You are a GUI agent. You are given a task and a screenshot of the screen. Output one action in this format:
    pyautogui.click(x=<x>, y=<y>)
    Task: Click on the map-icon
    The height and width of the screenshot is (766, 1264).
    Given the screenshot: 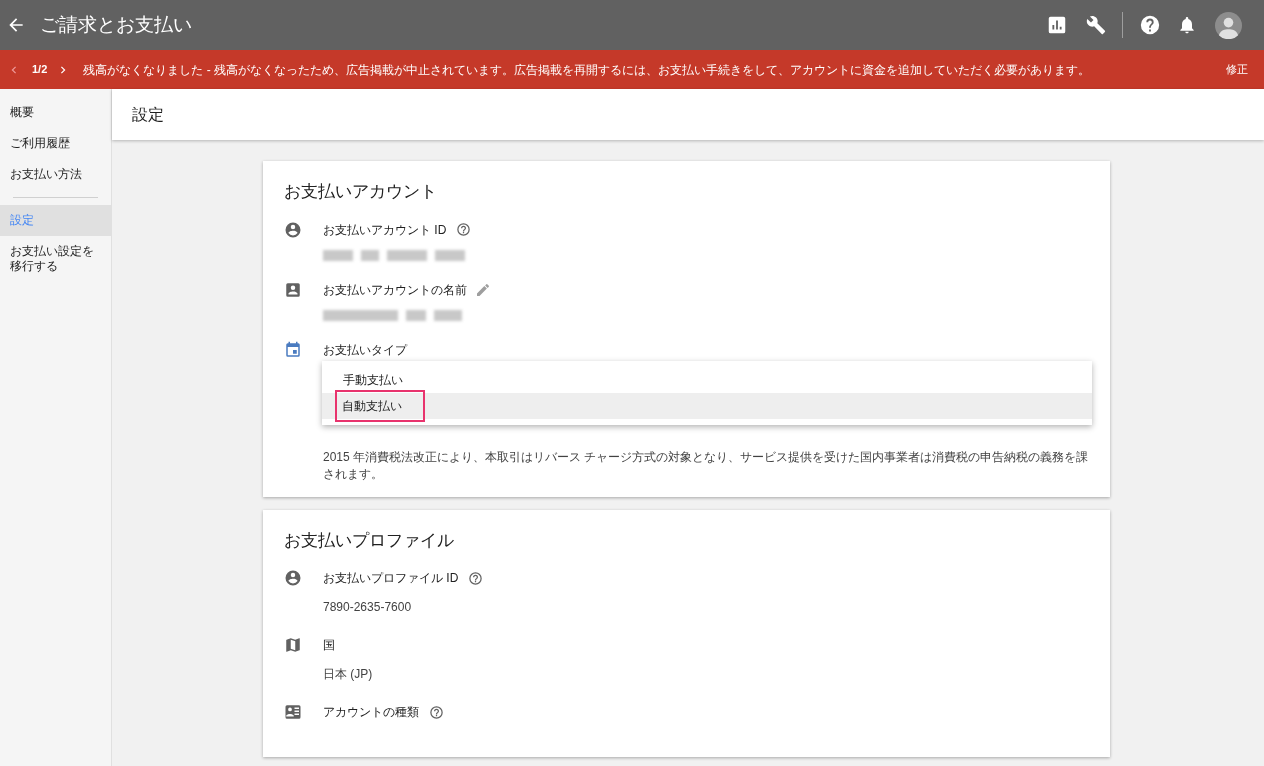 What is the action you would take?
    pyautogui.click(x=293, y=645)
    